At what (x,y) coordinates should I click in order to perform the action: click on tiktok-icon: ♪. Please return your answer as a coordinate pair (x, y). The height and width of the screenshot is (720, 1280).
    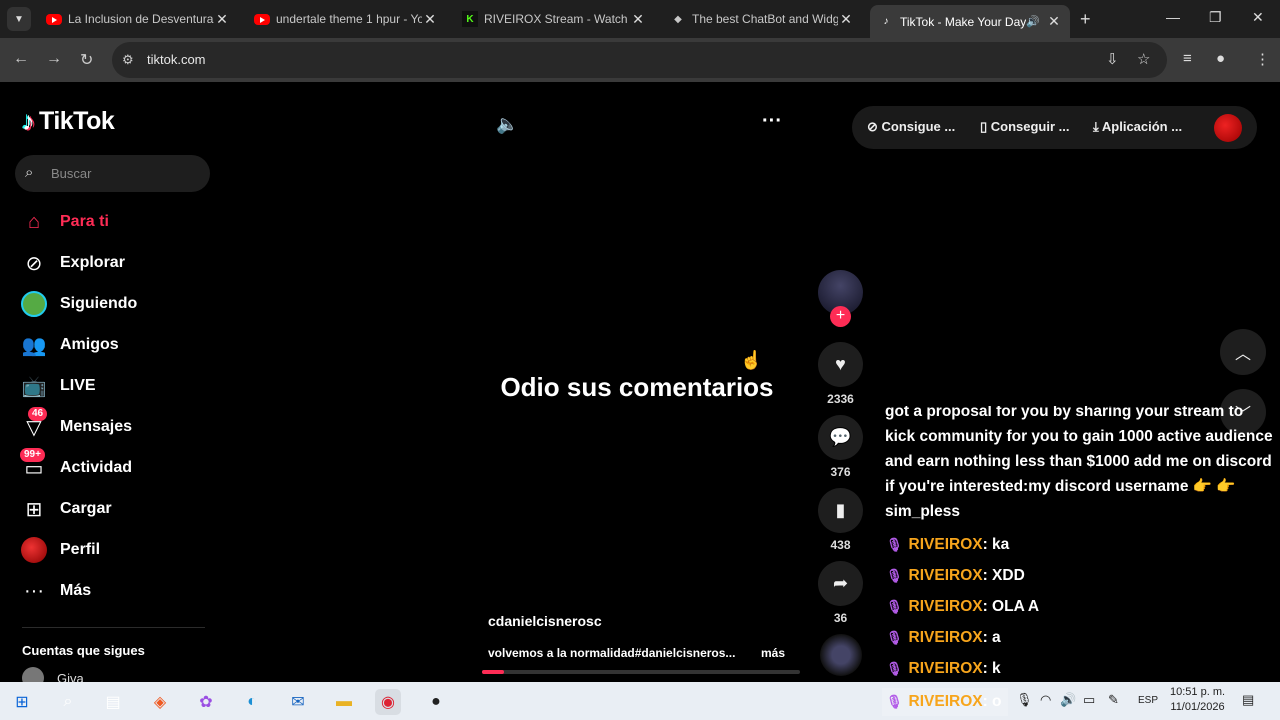
    Looking at the image, I should click on (886, 21).